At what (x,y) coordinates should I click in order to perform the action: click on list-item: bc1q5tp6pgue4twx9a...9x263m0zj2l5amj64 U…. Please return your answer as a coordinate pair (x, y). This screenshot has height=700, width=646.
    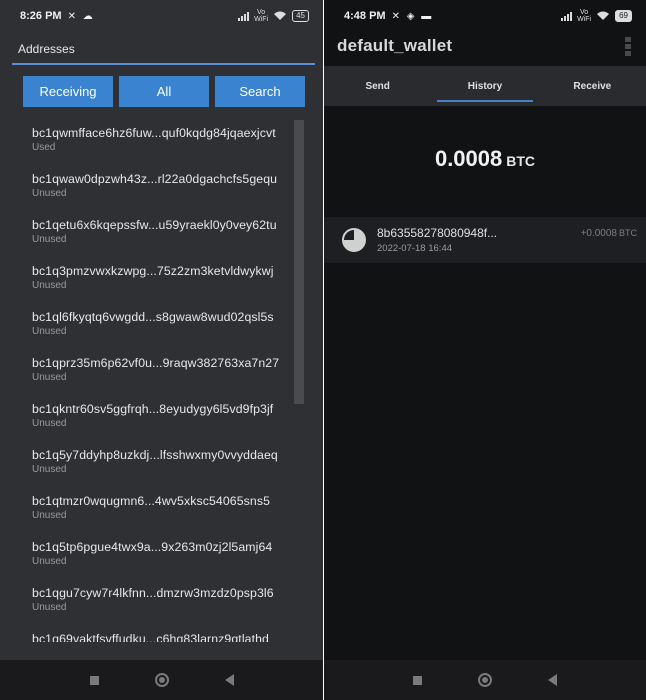
    Looking at the image, I should click on (167, 560).